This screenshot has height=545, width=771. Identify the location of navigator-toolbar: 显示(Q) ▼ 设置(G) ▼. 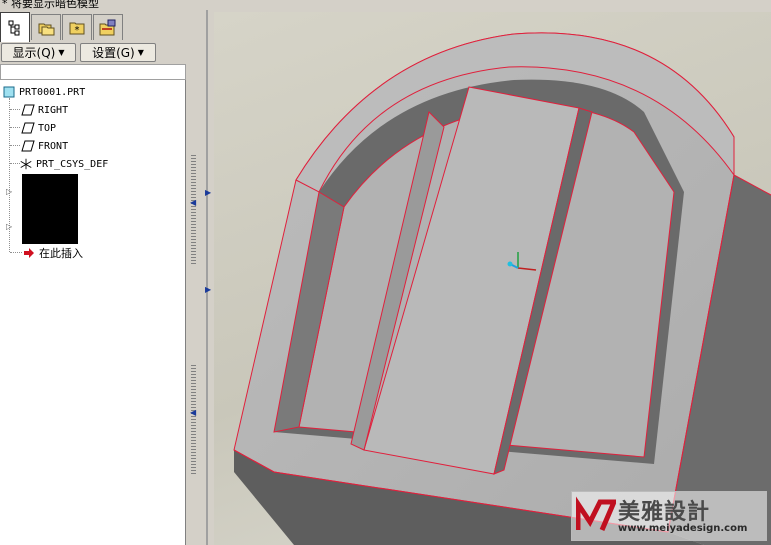
(93, 53).